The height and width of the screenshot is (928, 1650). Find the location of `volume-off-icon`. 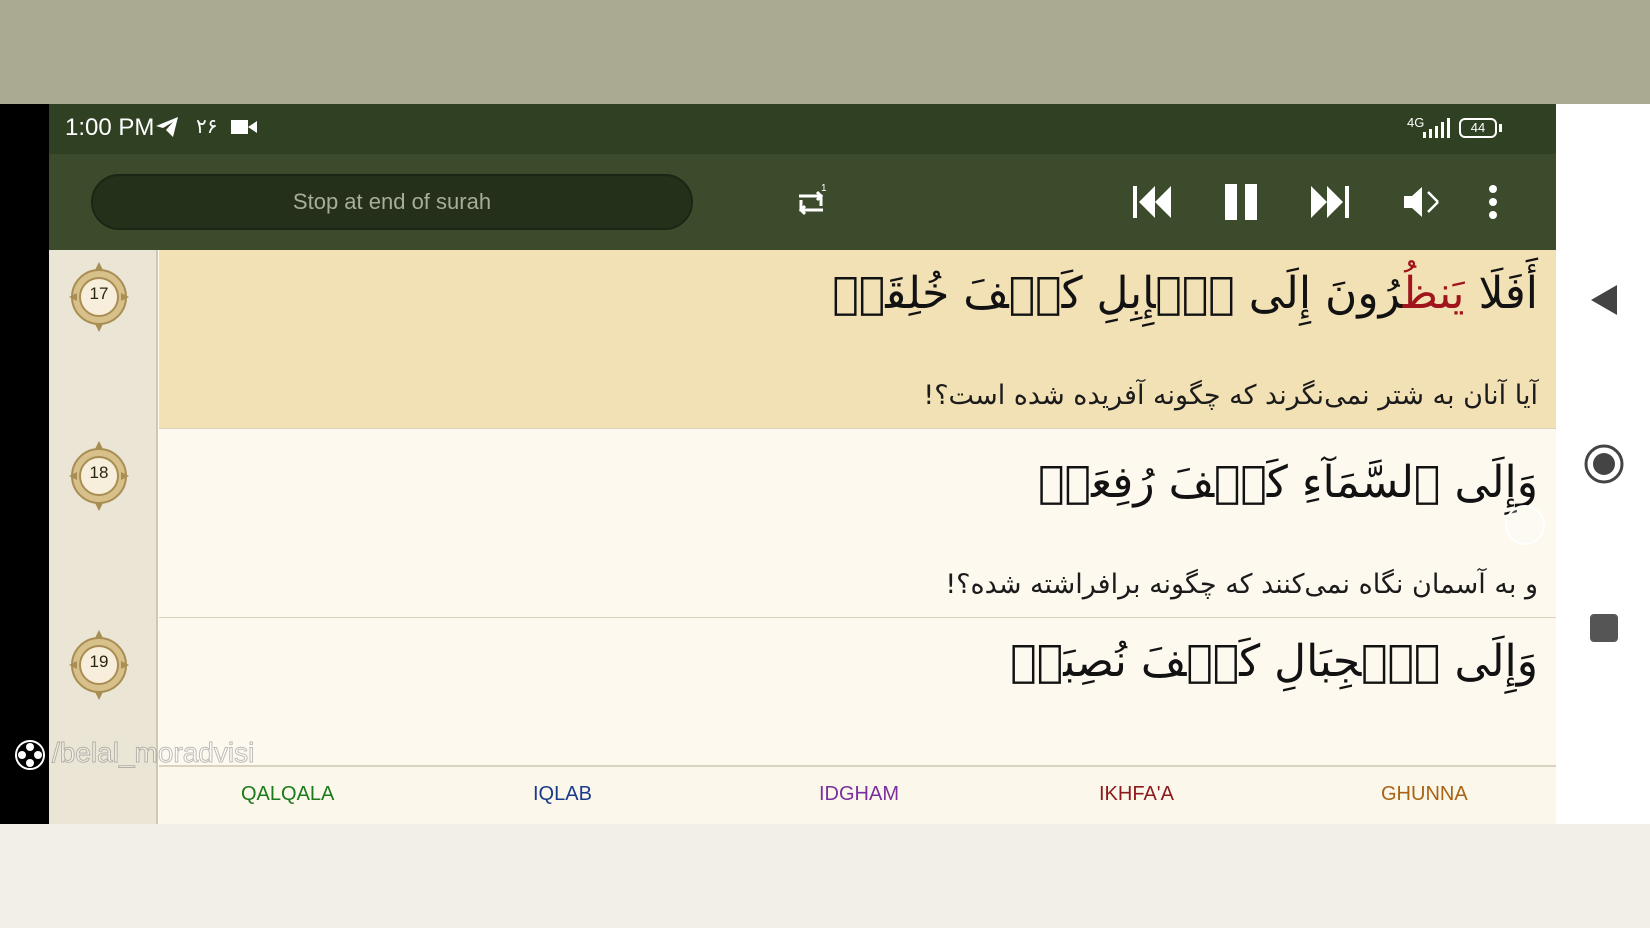

volume-off-icon is located at coordinates (1421, 202).